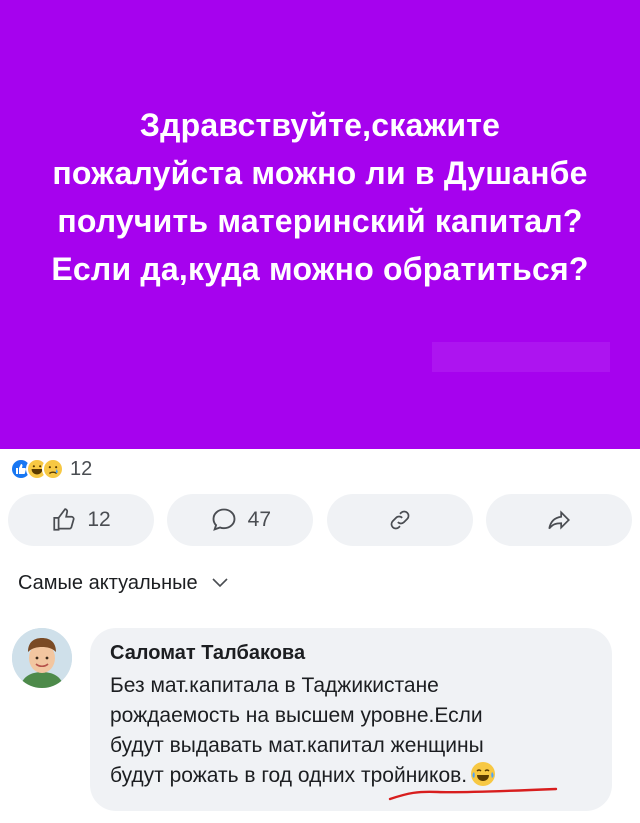  I want to click on share-arrow-icon, so click(559, 520).